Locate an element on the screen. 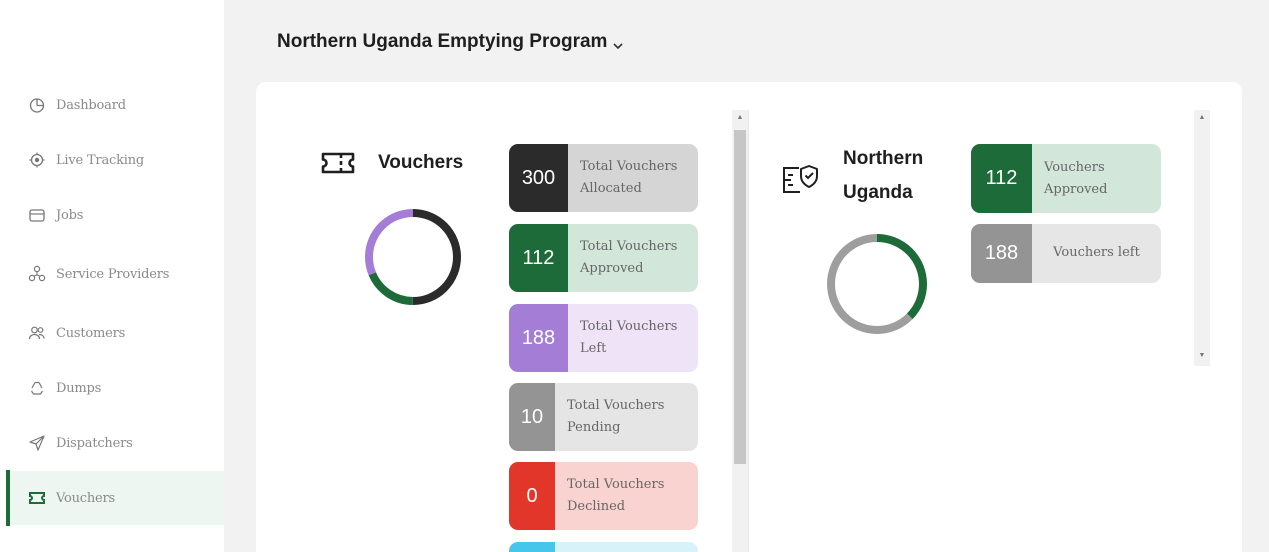 This screenshot has height=552, width=1269. stat-label: Vouchers left is located at coordinates (1096, 253).